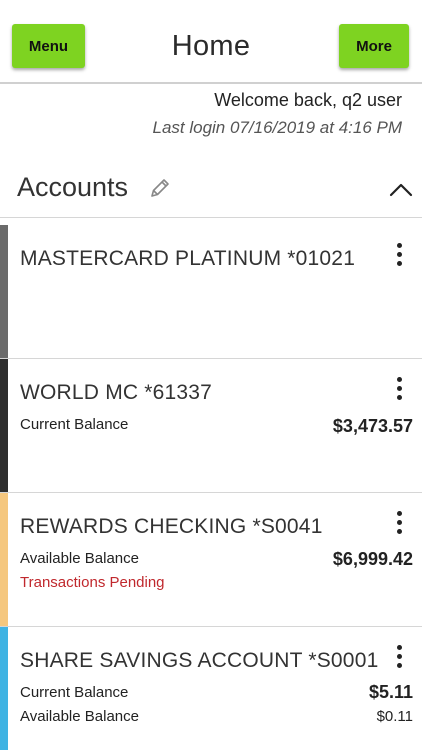 The image size is (422, 750). Describe the element at coordinates (401, 189) in the screenshot. I see `chevron-up-icon` at that location.